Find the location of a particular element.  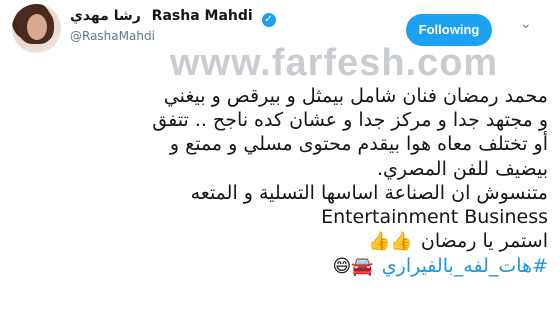

tweet-line: Entertainment Business is located at coordinates (434, 217).